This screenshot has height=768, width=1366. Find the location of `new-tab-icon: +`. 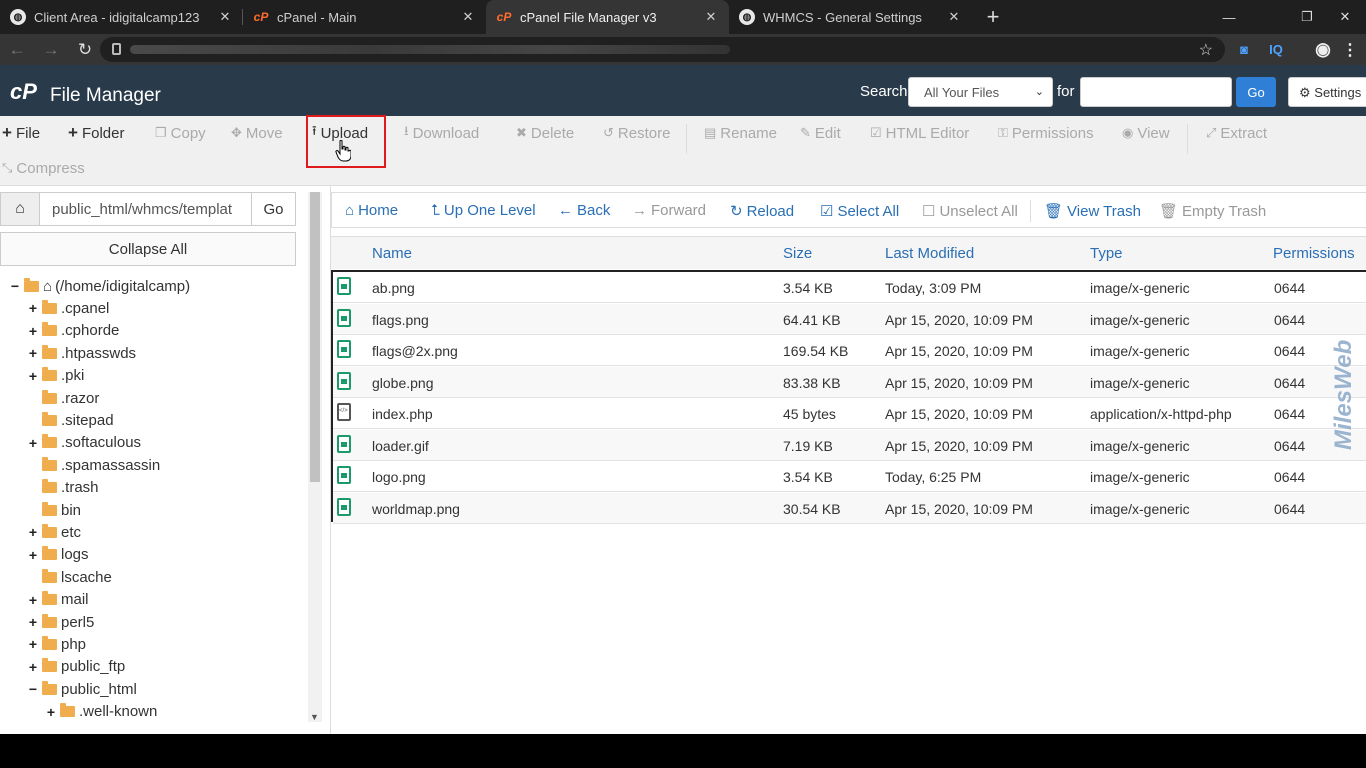

new-tab-icon: + is located at coordinates (993, 17).